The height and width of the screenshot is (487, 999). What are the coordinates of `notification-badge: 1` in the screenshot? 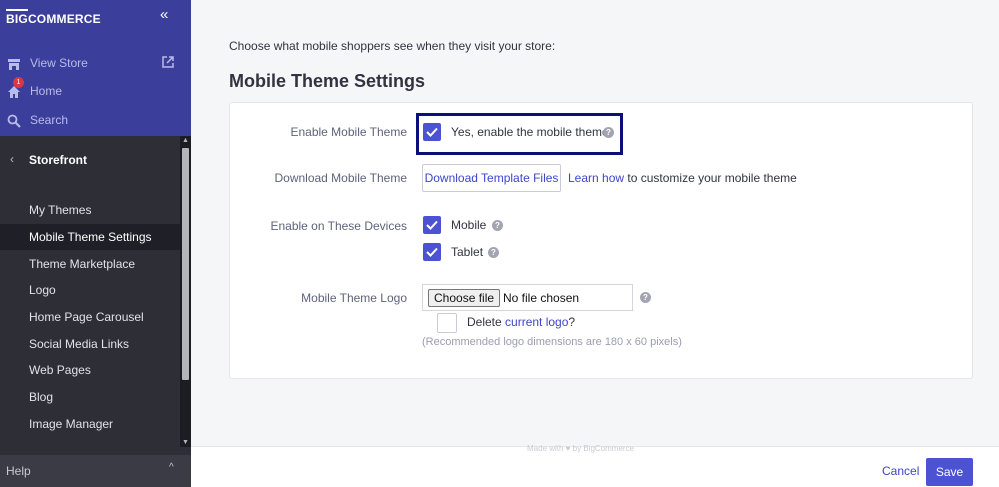 It's located at (18, 82).